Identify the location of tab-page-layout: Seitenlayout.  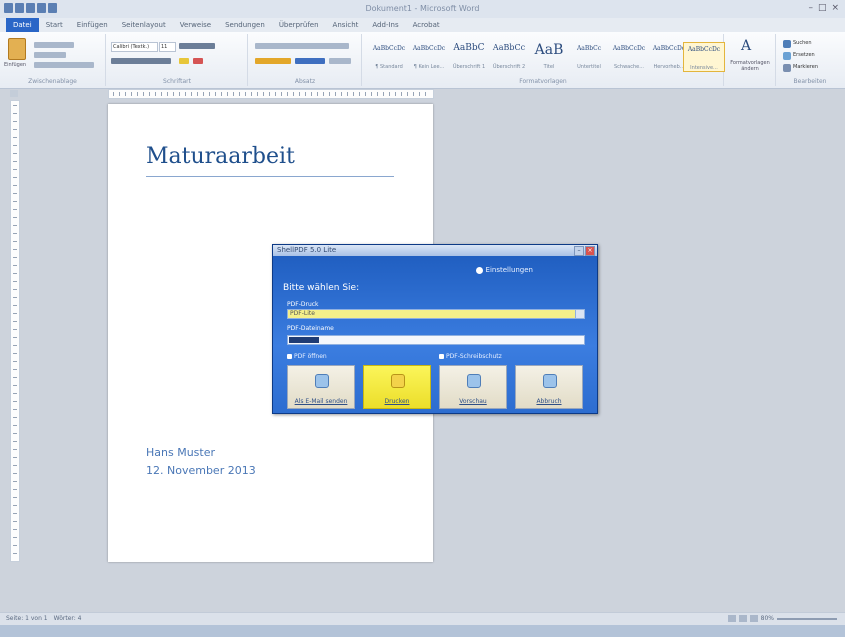
(144, 25).